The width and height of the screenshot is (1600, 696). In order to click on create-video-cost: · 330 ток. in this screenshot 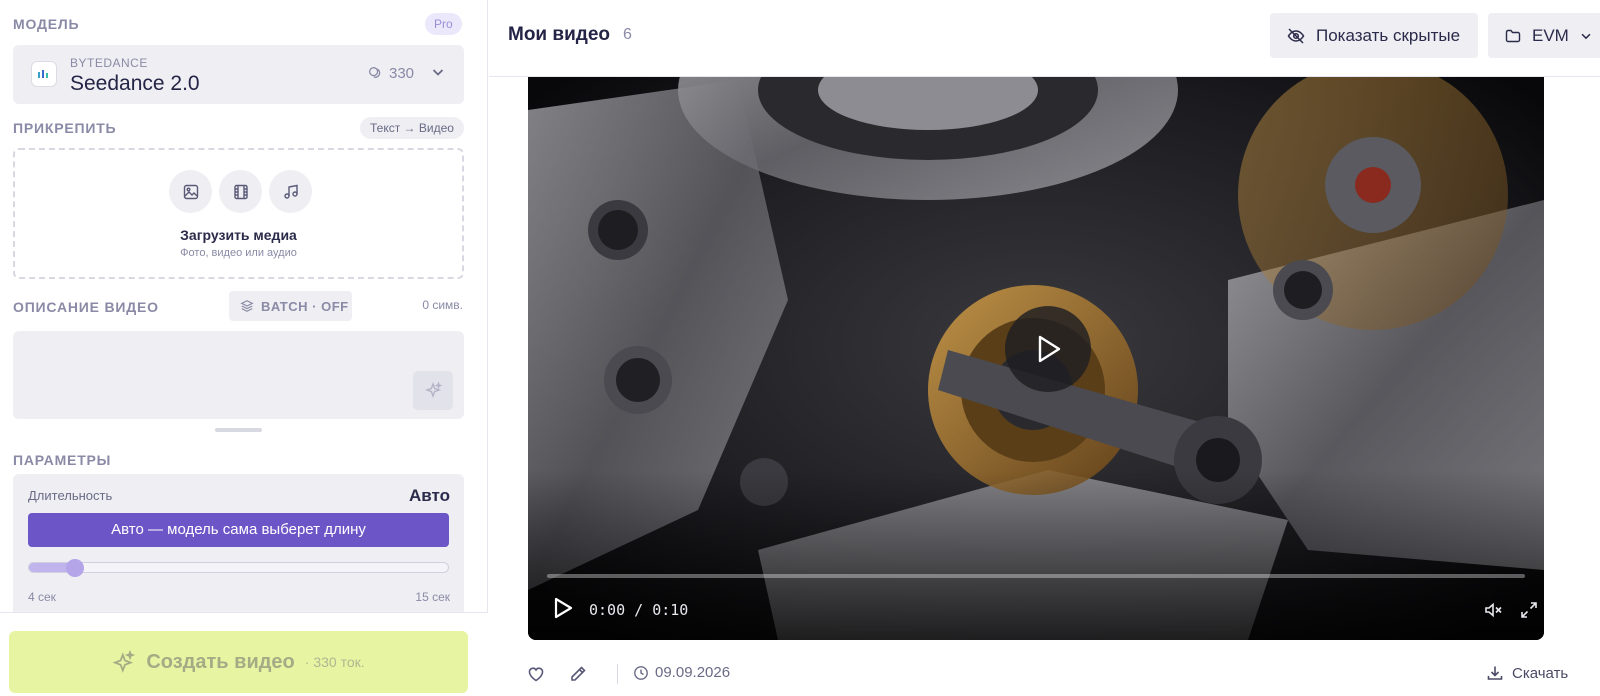, I will do `click(334, 662)`.